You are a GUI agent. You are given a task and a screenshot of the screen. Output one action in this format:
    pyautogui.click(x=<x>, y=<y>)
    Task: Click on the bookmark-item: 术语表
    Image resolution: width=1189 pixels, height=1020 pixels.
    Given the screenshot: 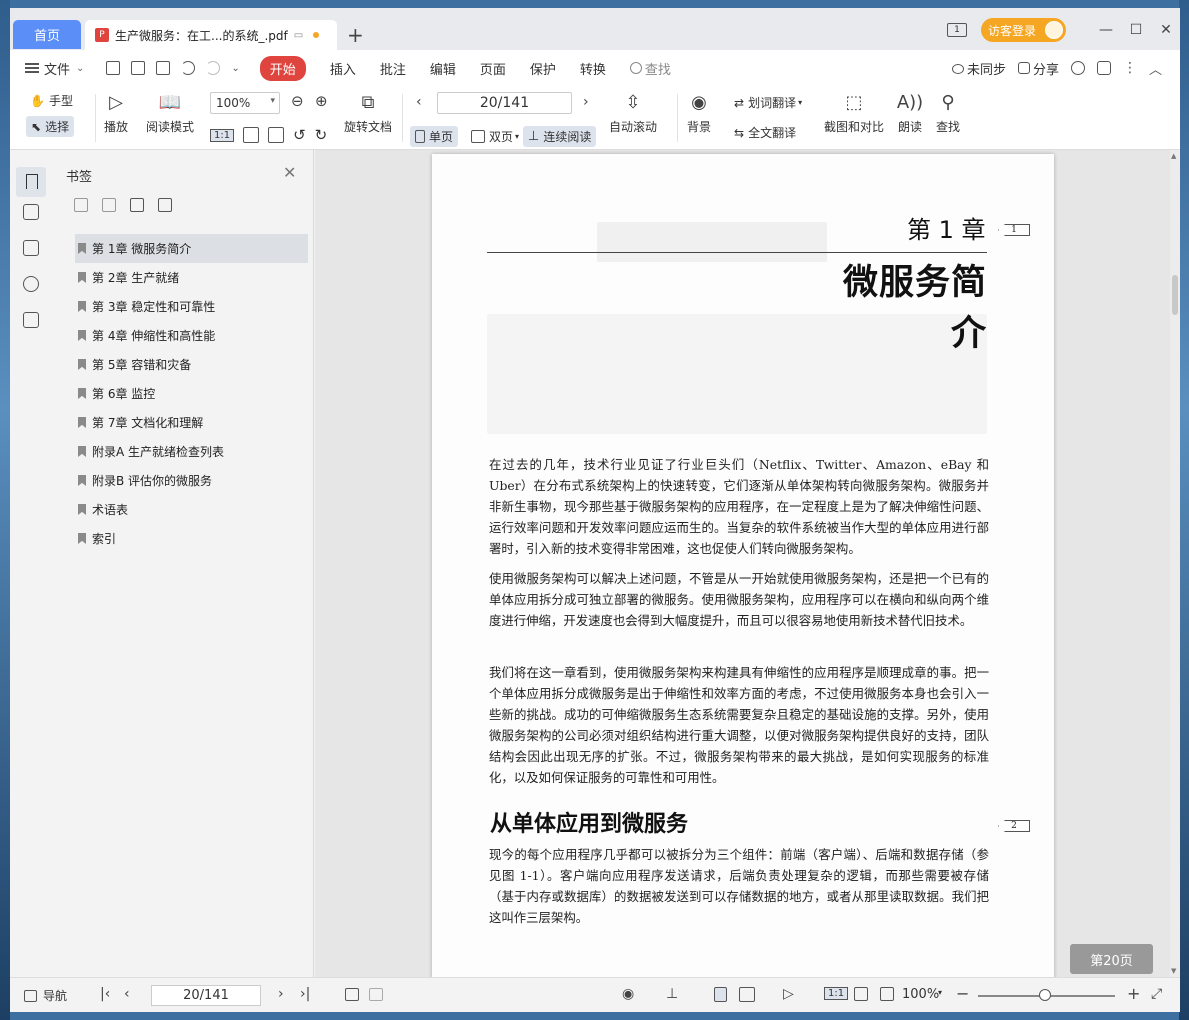 What is the action you would take?
    pyautogui.click(x=191, y=509)
    